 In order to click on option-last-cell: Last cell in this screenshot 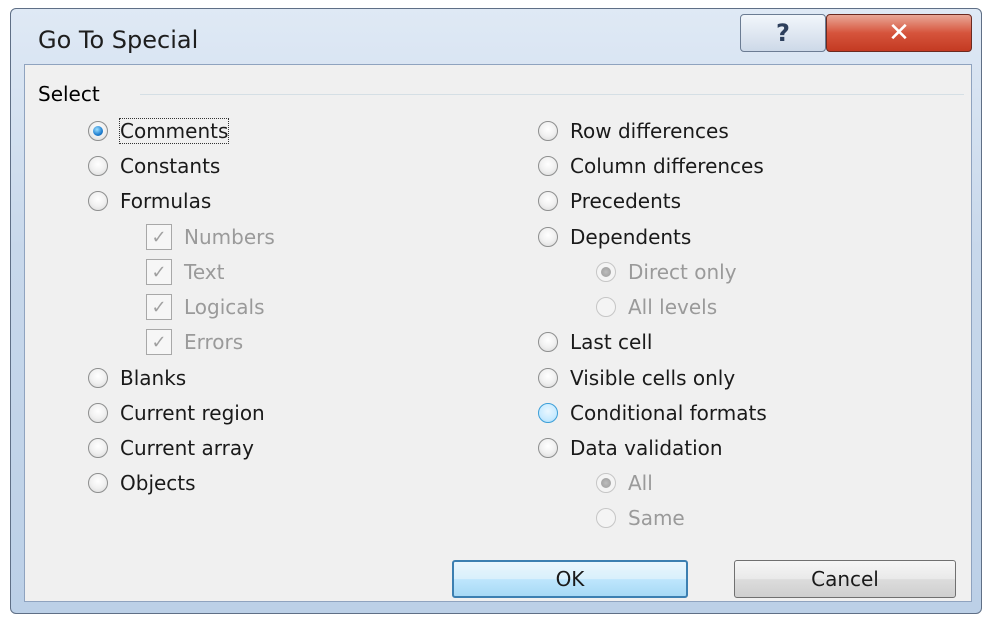, I will do `click(595, 342)`.